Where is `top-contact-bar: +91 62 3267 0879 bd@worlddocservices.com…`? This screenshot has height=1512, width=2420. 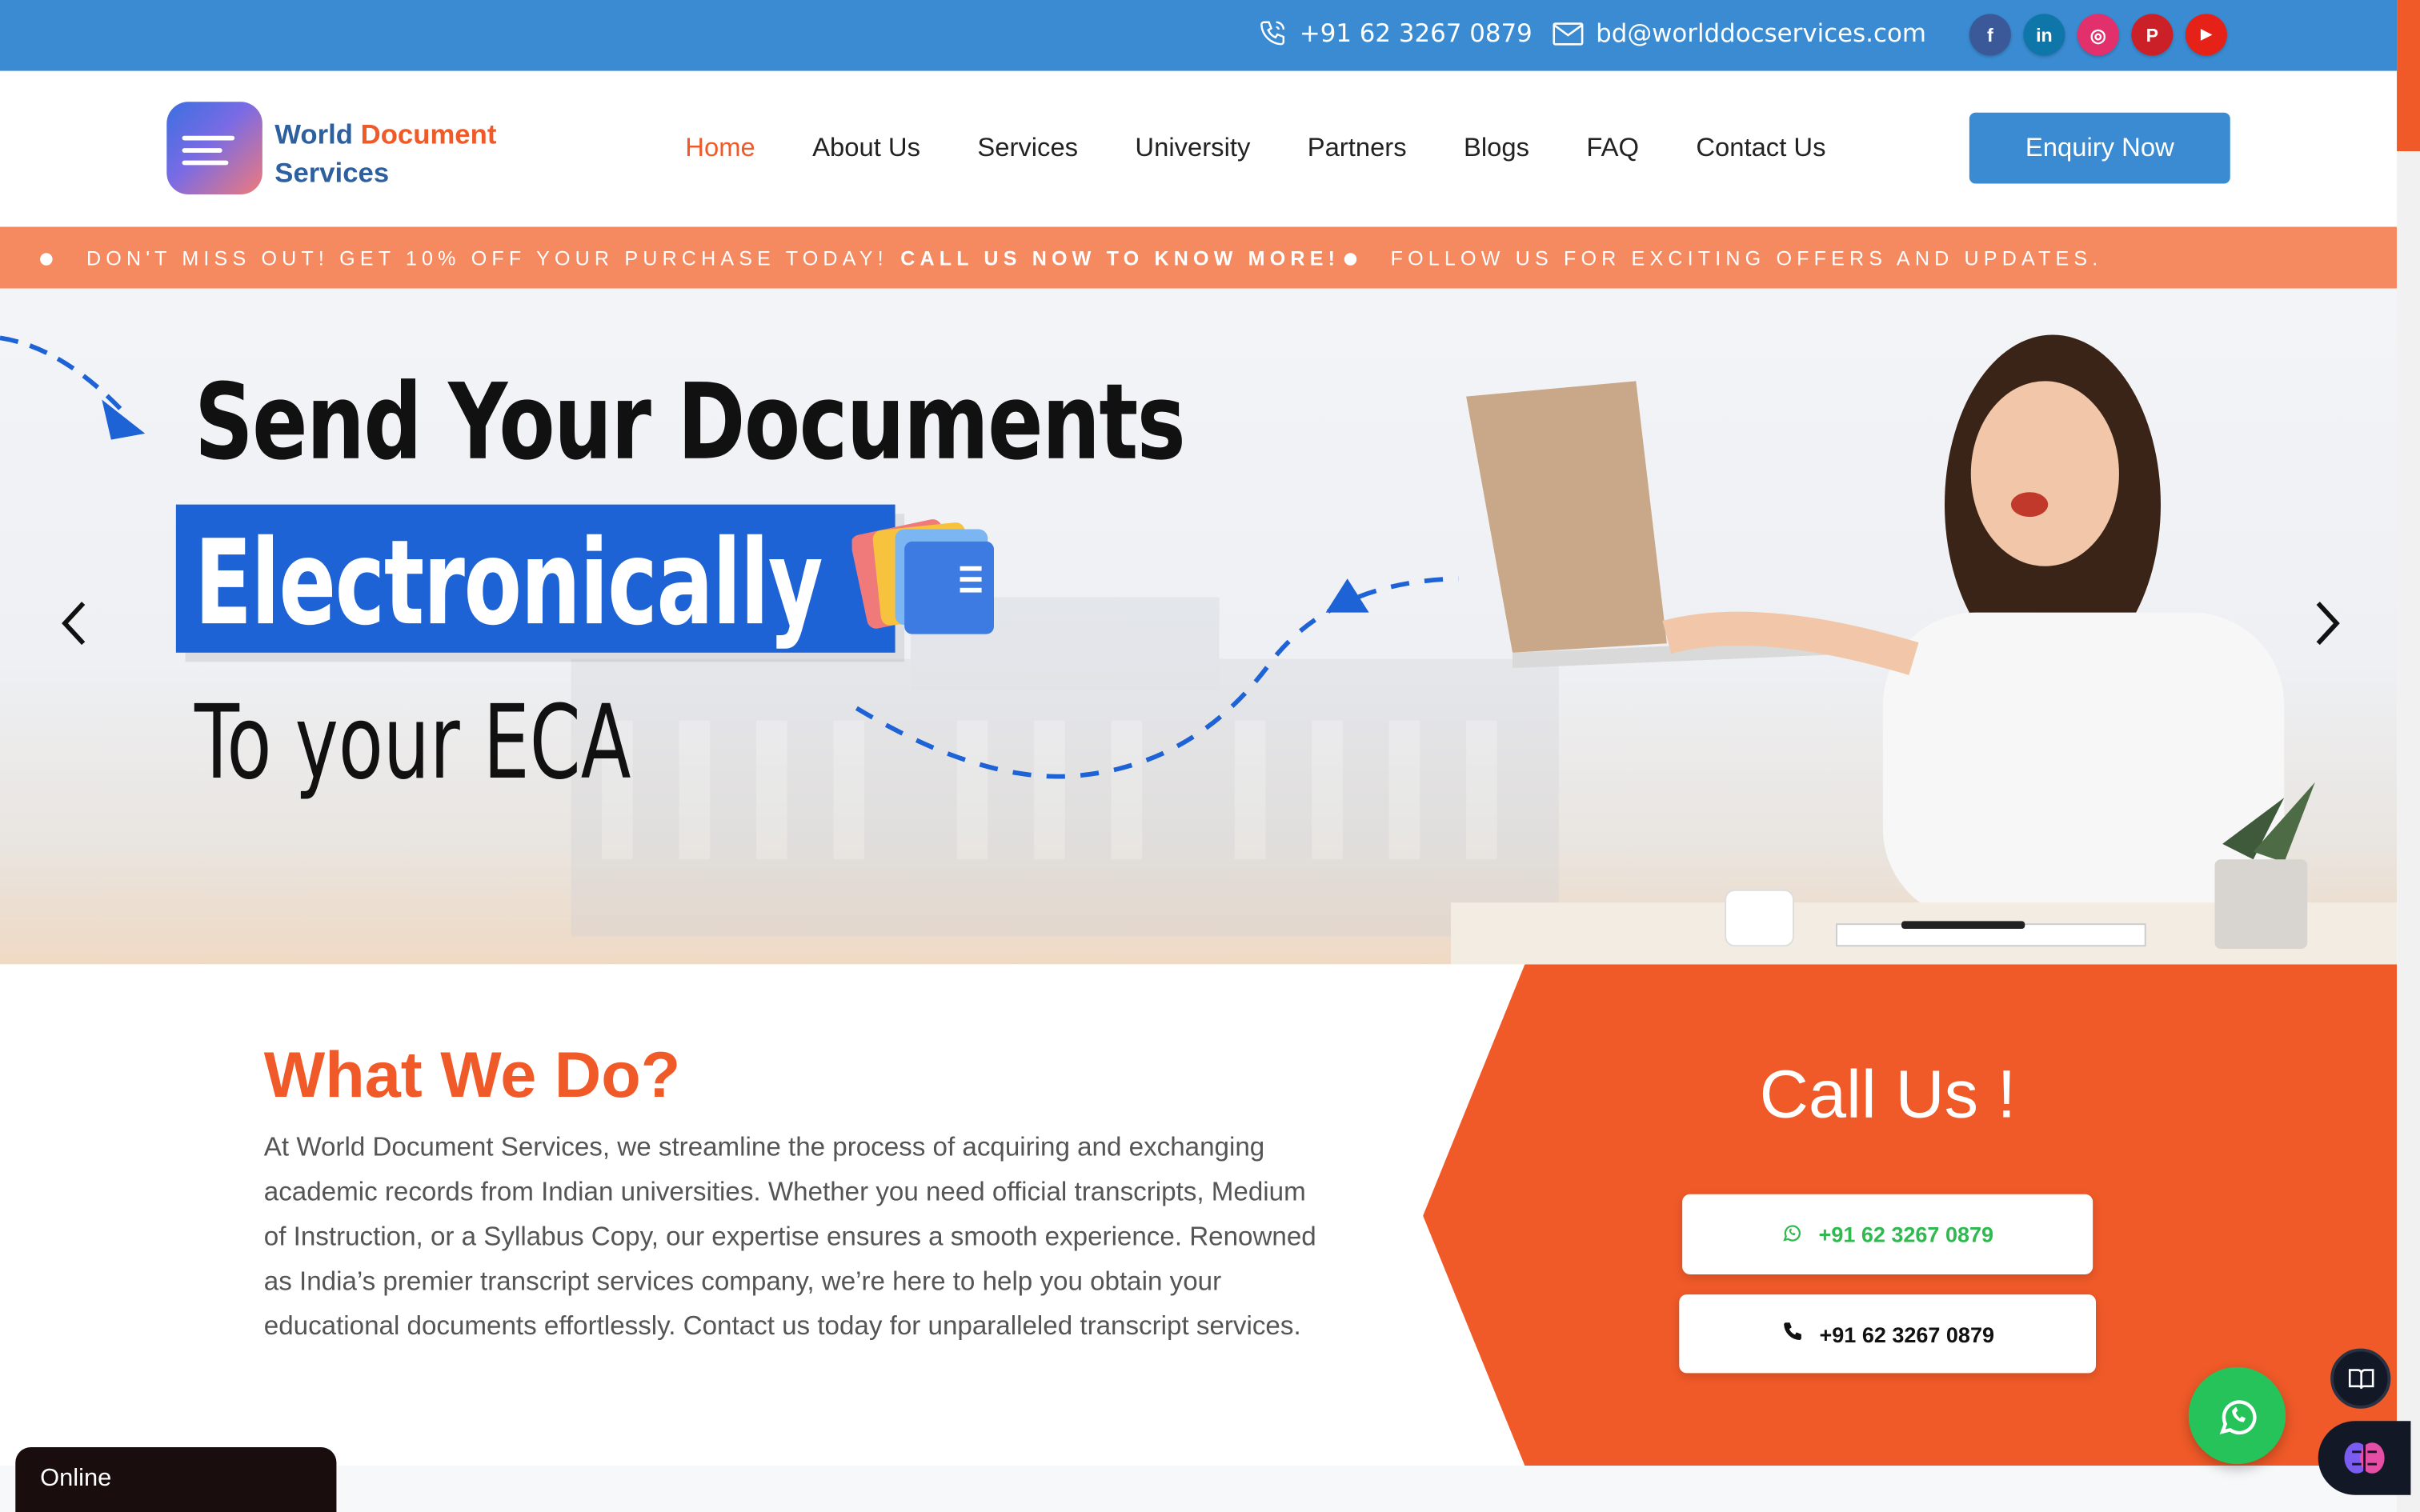 top-contact-bar: +91 62 3267 0879 bd@worlddocservices.com… is located at coordinates (1199, 35).